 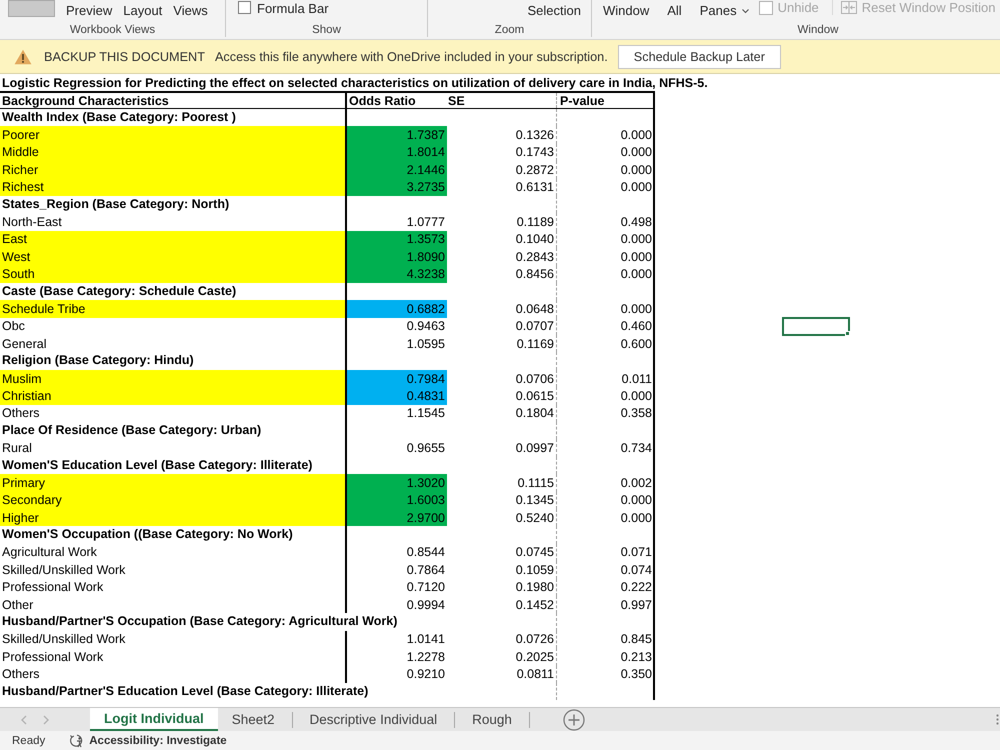 What do you see at coordinates (132, 431) in the screenshot?
I see `category-heading: Place Of Residence (Base Category: Urban)` at bounding box center [132, 431].